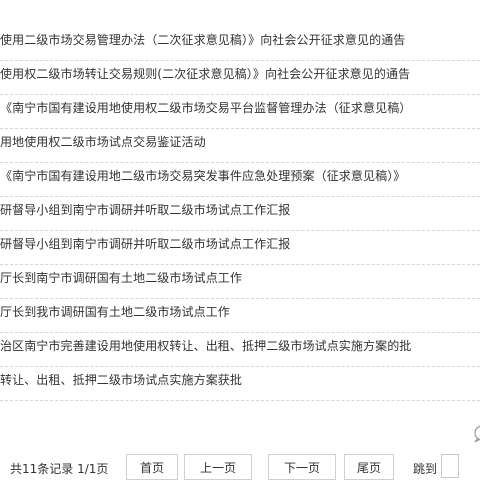 Image resolution: width=480 pixels, height=480 pixels. Describe the element at coordinates (302, 467) in the screenshot. I see `next-page-button: 下一页` at that location.